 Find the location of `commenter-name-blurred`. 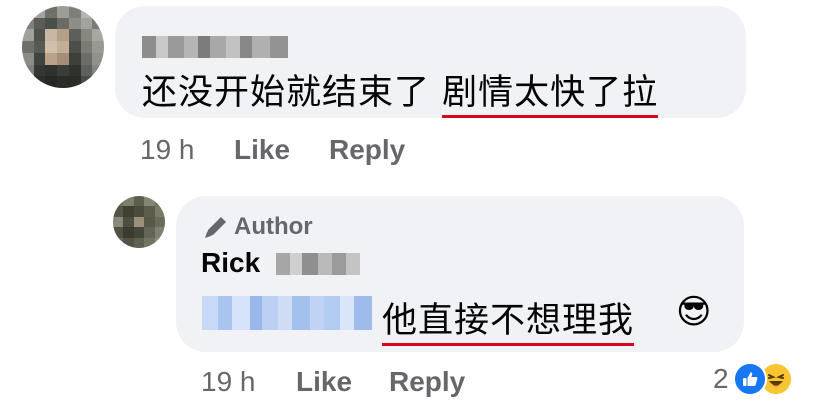

commenter-name-blurred is located at coordinates (215, 47).